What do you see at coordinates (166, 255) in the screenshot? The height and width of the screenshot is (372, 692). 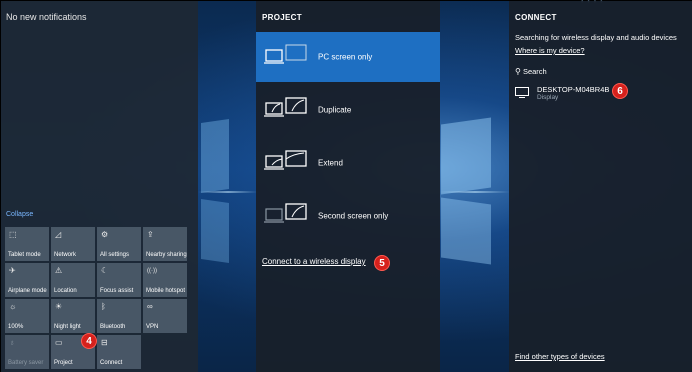 I see `tile-label: Nearby sharing` at bounding box center [166, 255].